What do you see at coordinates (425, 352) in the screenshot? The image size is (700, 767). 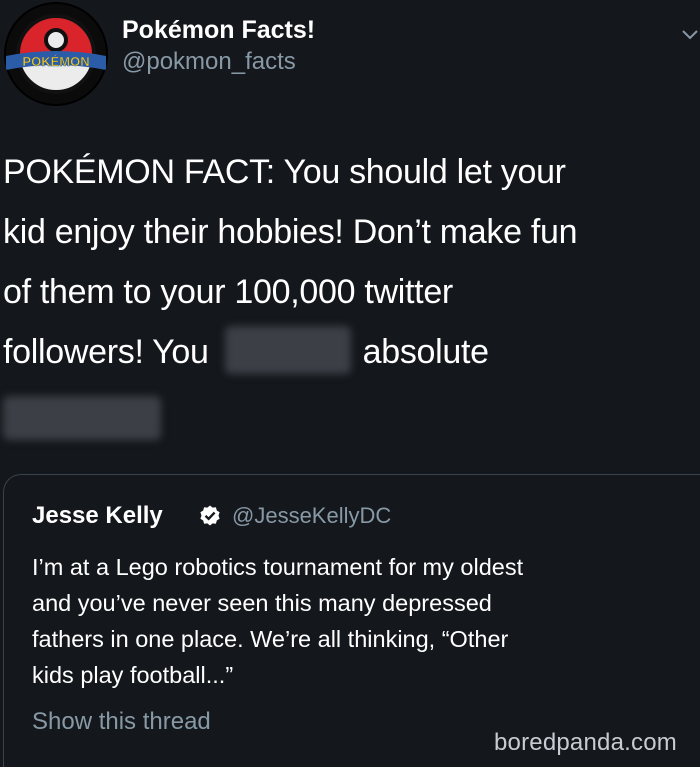 I see `tweet-body-fragment: absolute` at bounding box center [425, 352].